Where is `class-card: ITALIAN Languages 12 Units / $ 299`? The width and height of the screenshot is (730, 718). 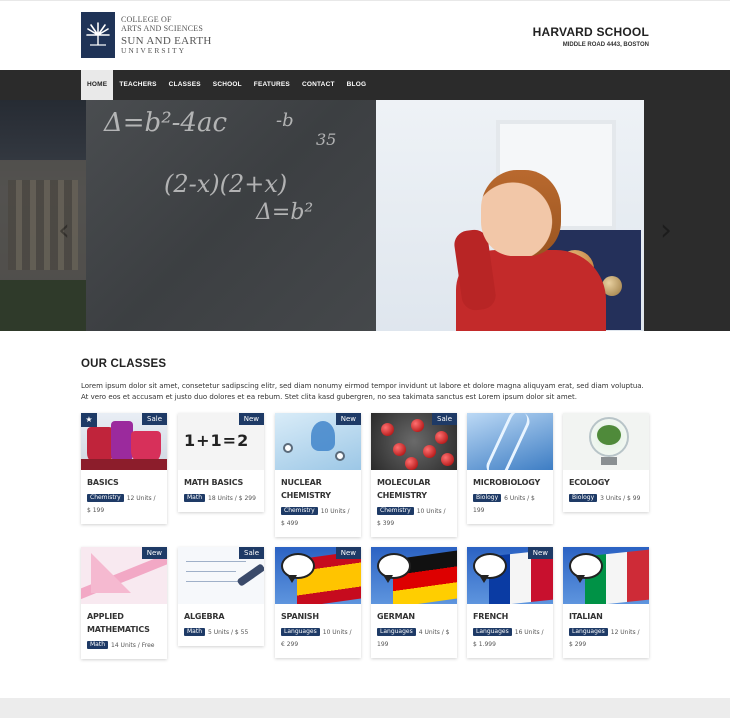
class-card: ITALIAN Languages 12 Units / $ 299 is located at coordinates (606, 602).